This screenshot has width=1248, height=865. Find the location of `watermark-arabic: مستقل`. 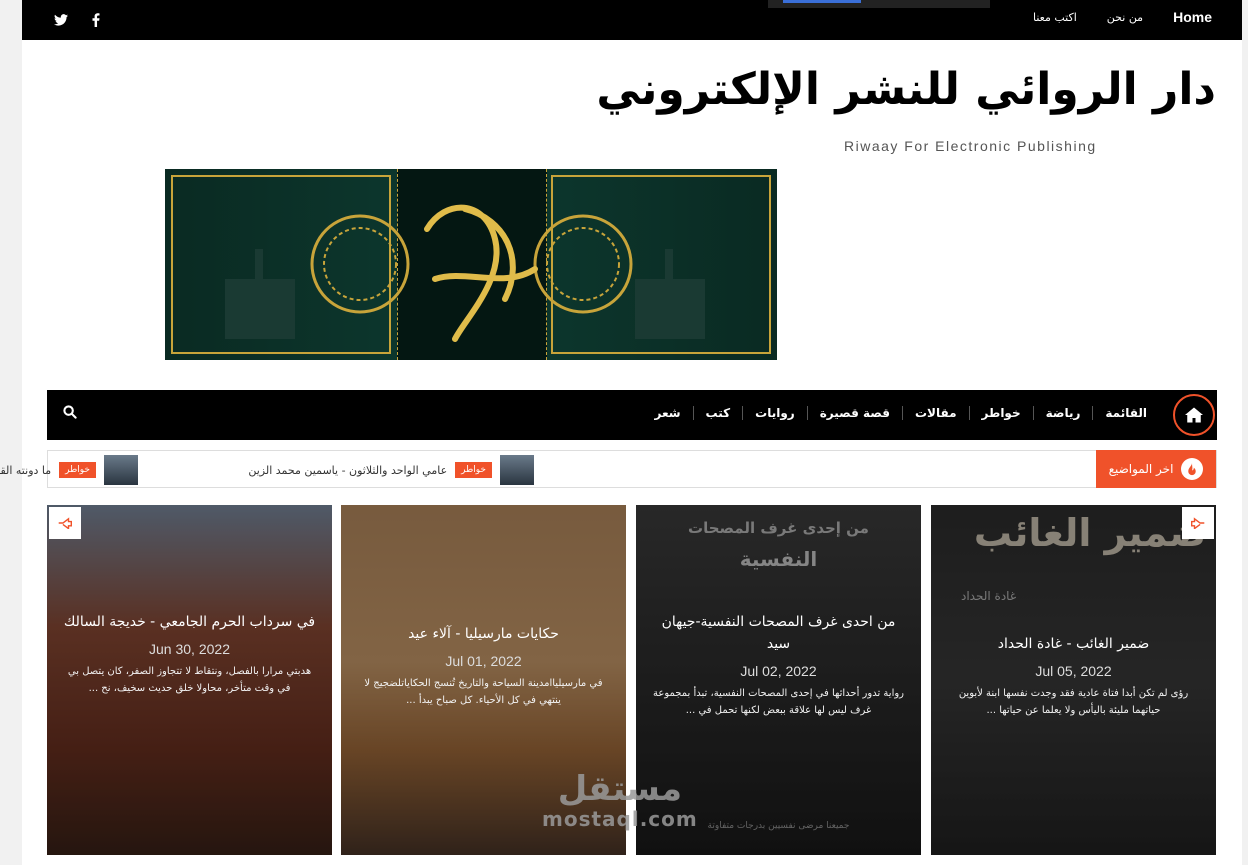

watermark-arabic: مستقل is located at coordinates (620, 789).